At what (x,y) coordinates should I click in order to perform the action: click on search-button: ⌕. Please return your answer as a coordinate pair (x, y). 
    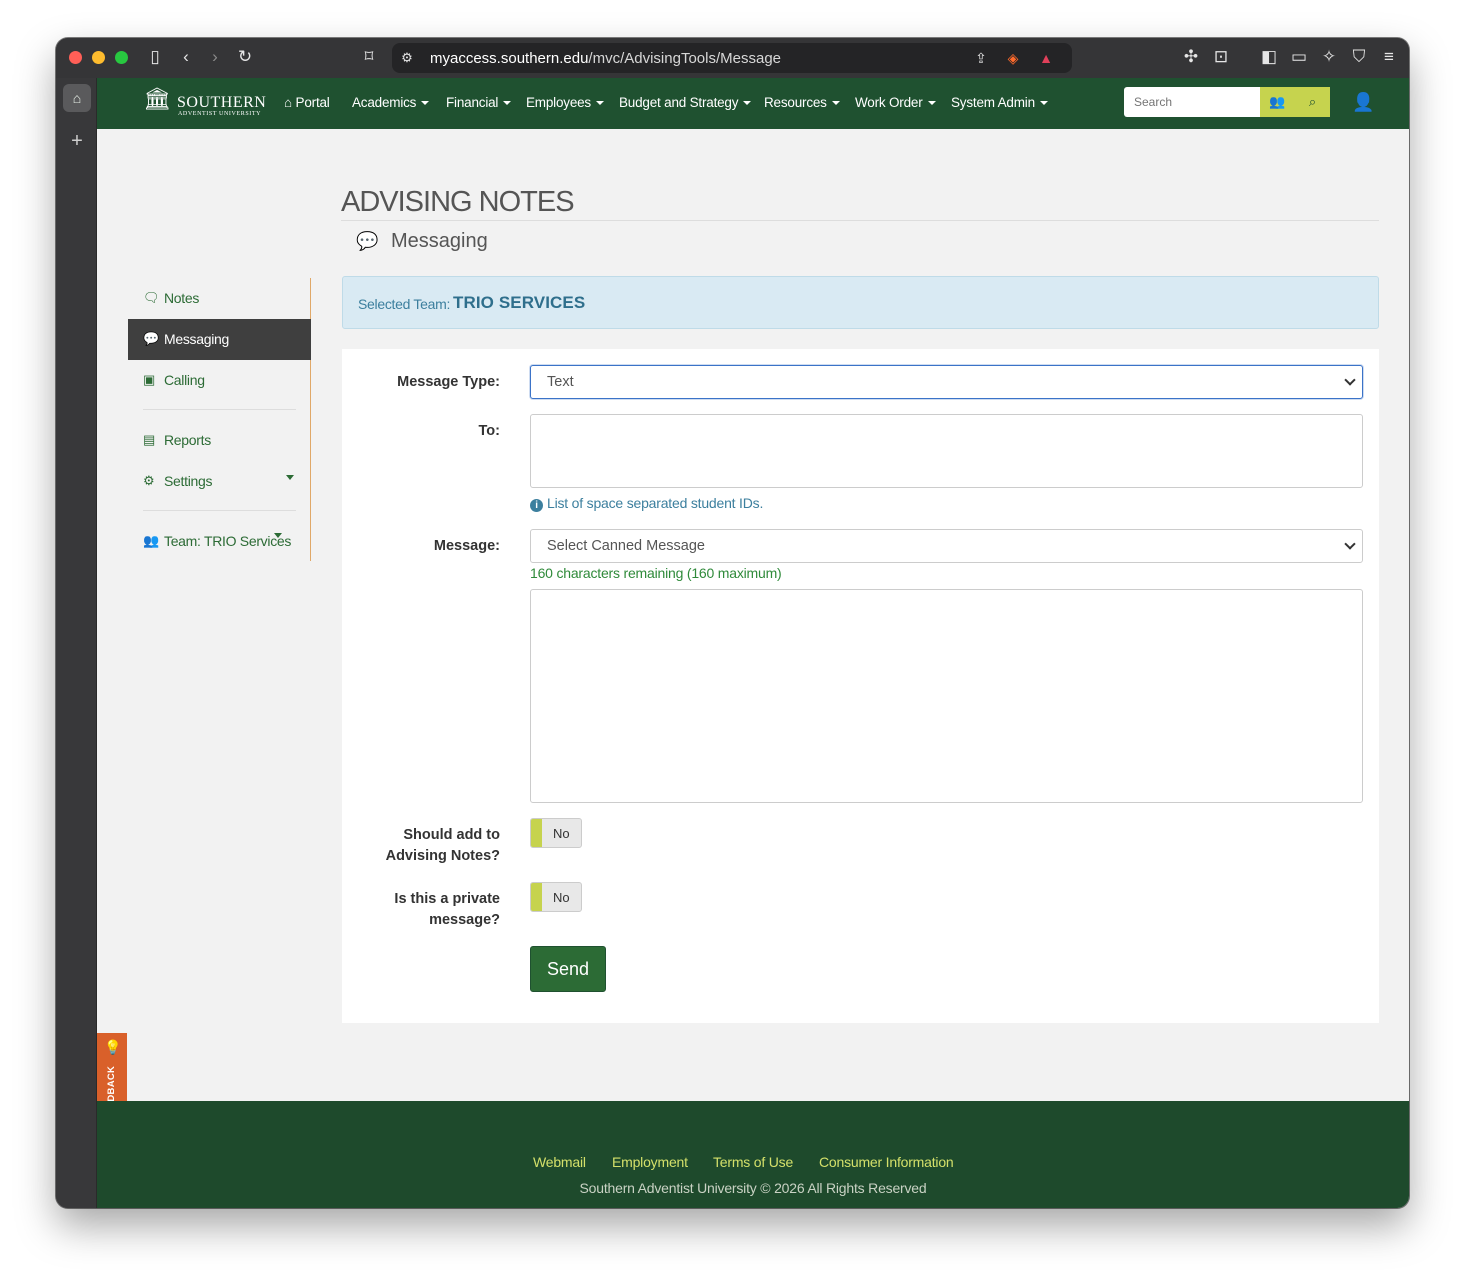
    Looking at the image, I should click on (1312, 102).